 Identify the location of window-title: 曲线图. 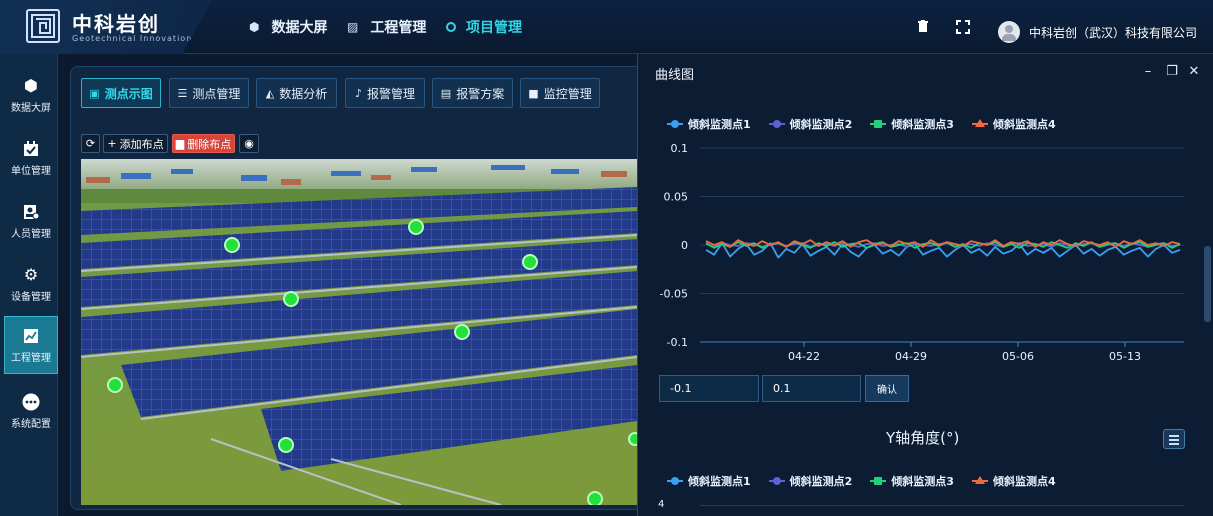
(675, 75).